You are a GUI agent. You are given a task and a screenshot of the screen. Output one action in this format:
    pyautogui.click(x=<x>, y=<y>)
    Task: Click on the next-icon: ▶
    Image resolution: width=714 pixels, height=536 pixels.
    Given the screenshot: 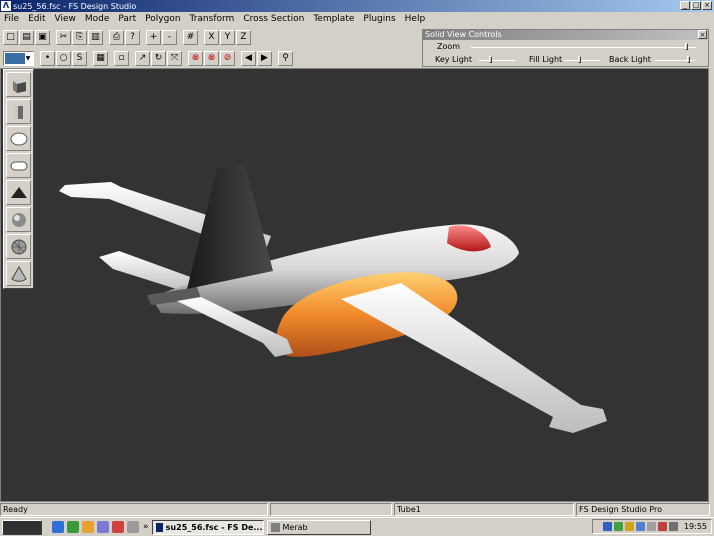 What is the action you would take?
    pyautogui.click(x=264, y=58)
    